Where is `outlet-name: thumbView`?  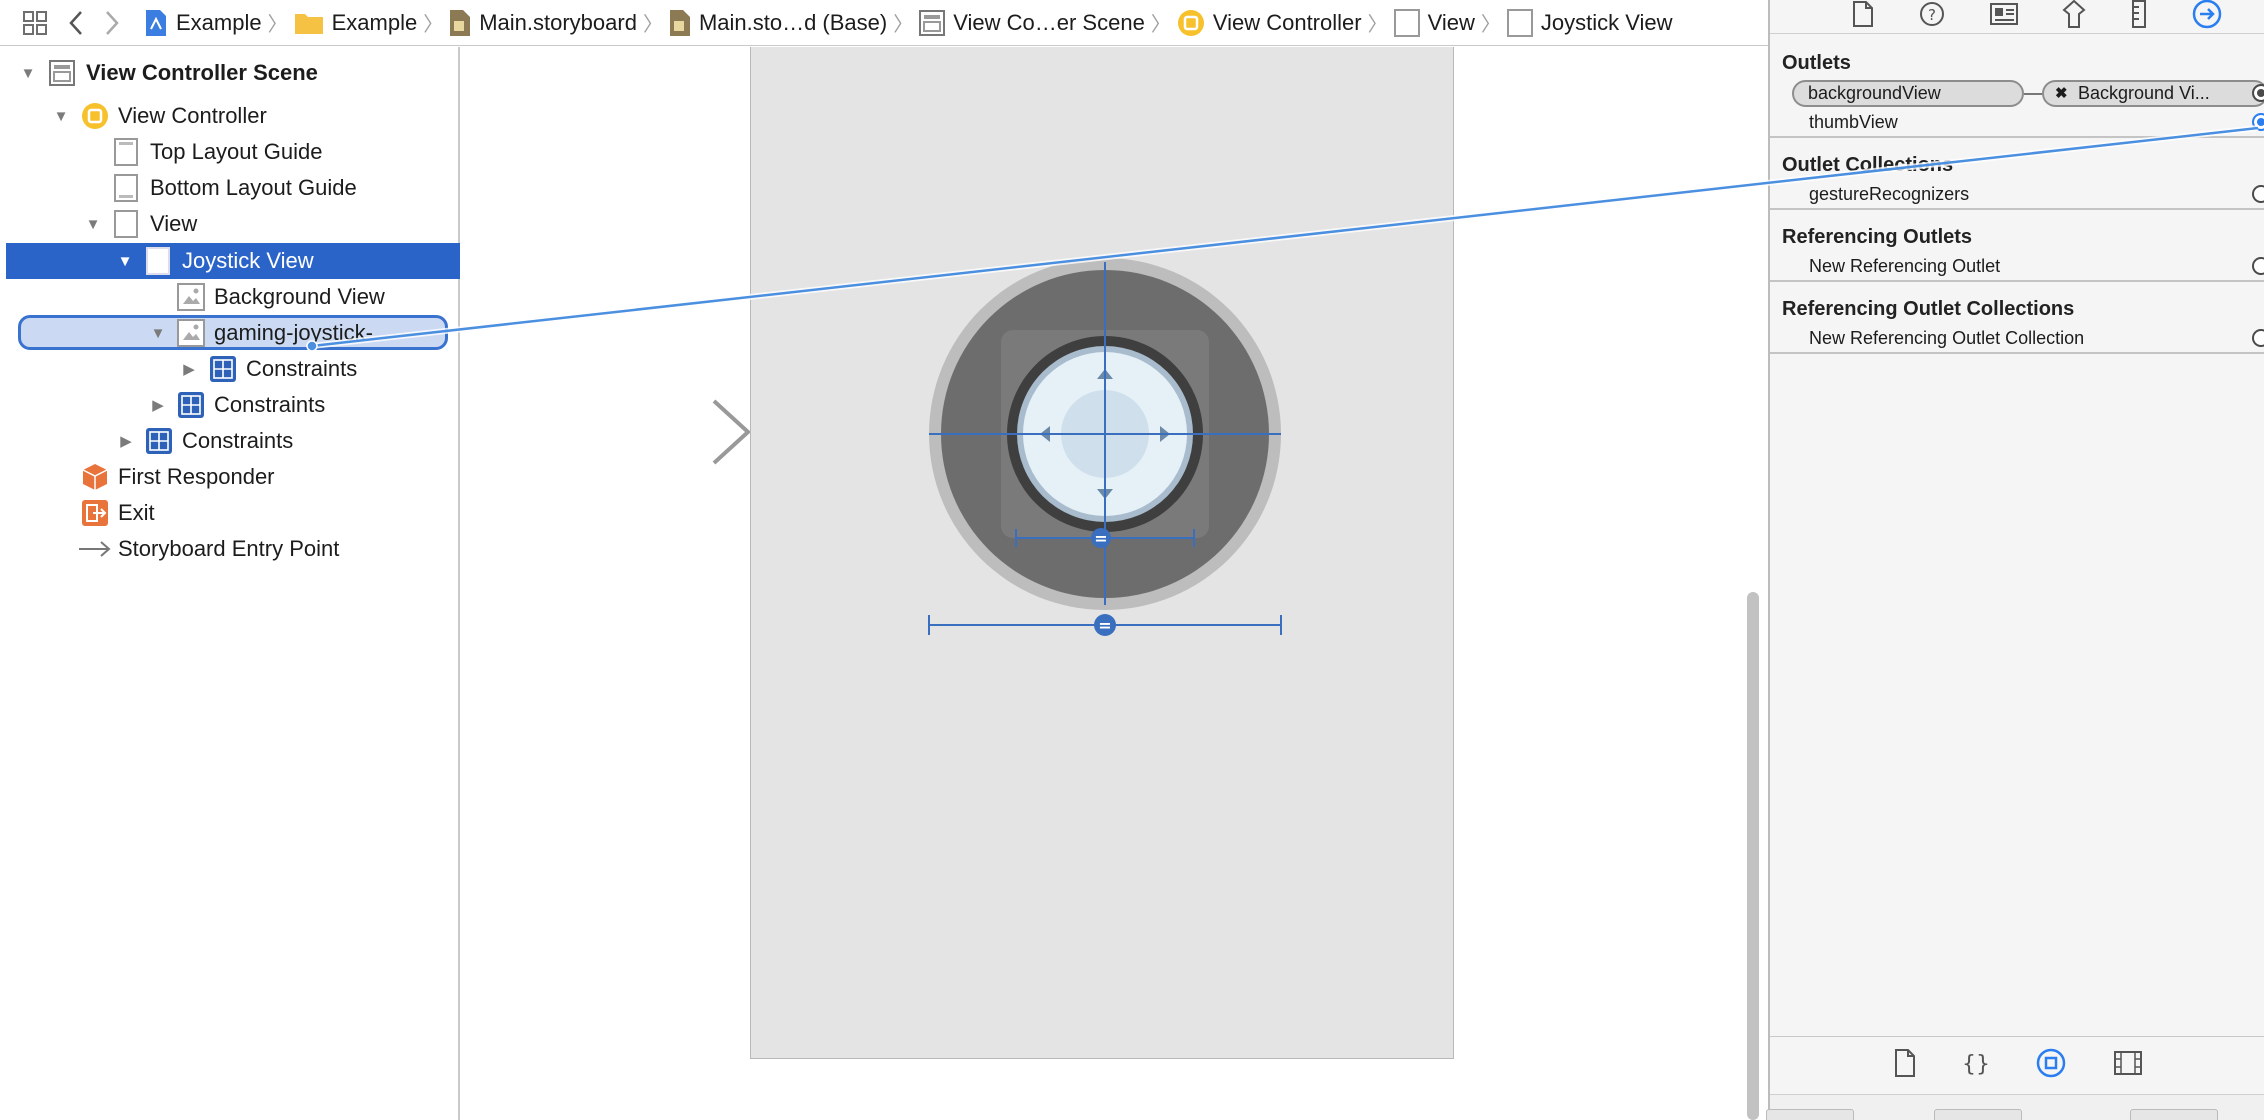 outlet-name: thumbView is located at coordinates (1853, 121).